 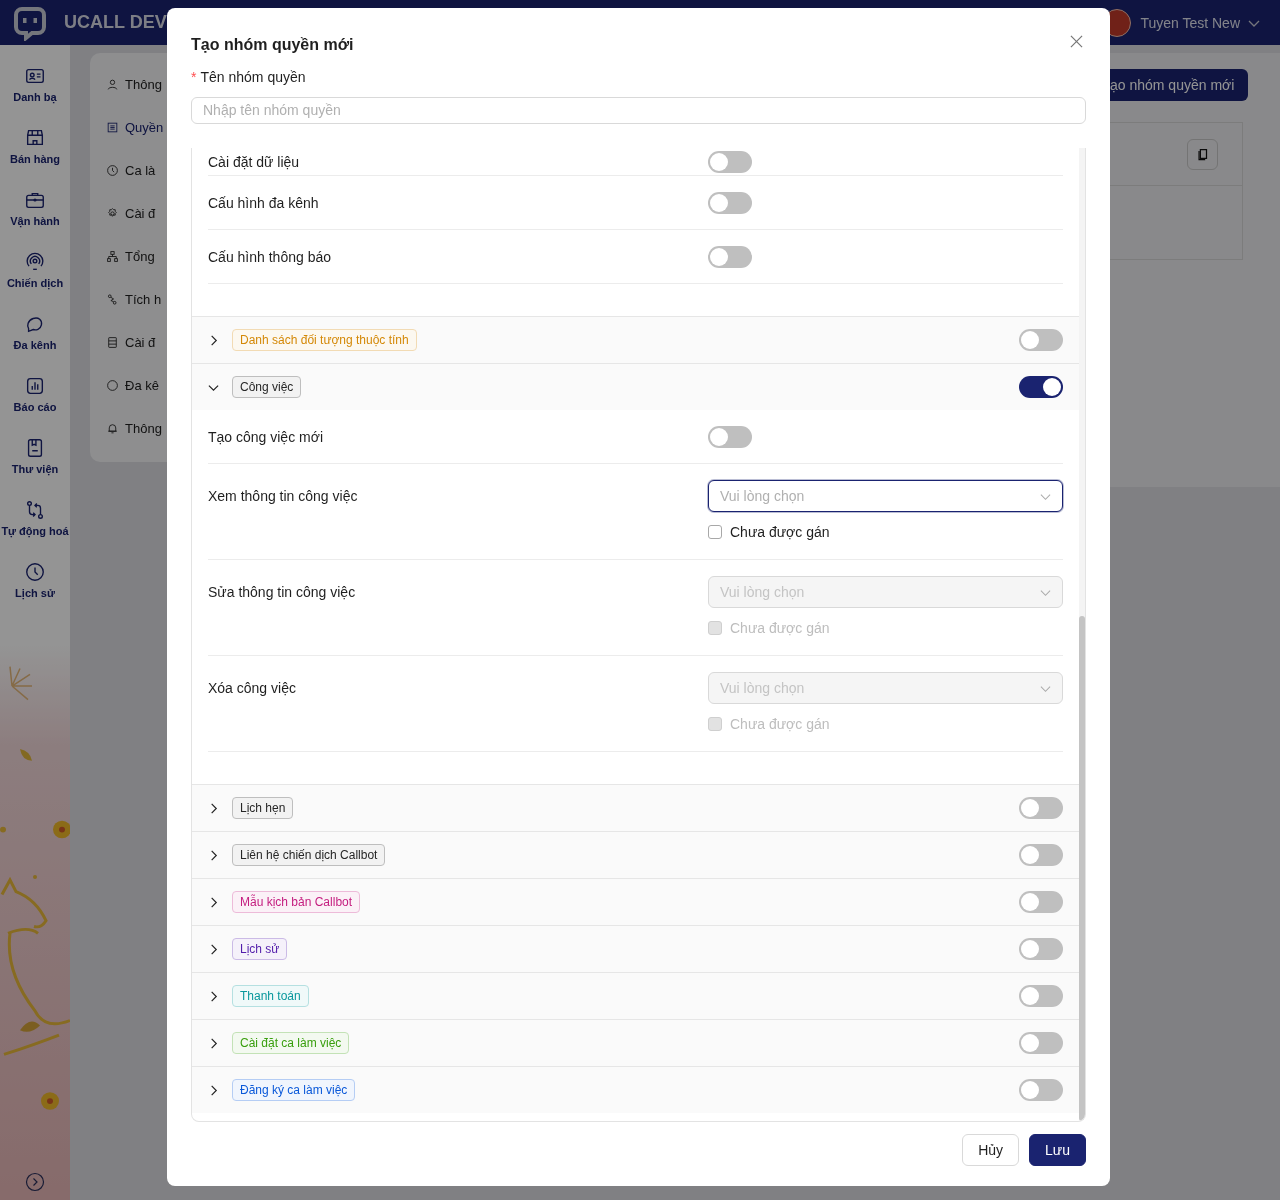 I want to click on dialog-title: Tạo nhóm quyền mới, so click(x=272, y=45).